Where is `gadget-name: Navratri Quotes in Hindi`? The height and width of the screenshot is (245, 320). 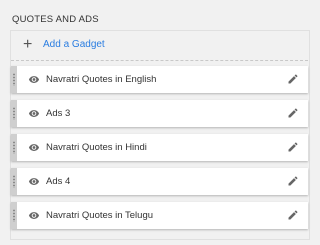
gadget-name: Navratri Quotes in Hindi is located at coordinates (96, 147).